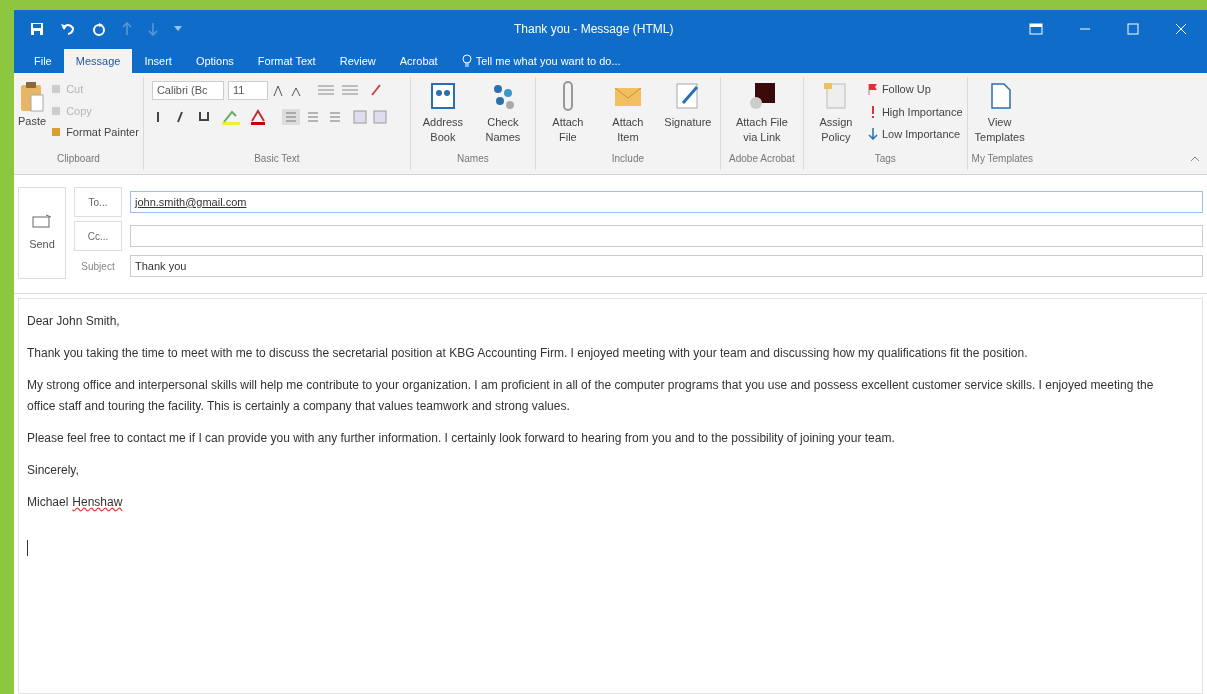 The width and height of the screenshot is (1207, 694). I want to click on body-paragraph: Thank you taking the time to meet with me to discuss the secretarial position at KBG Accounting Firm. I enjoyed meeting with your team and discussing how my qualifications fit the position., so click(528, 353).